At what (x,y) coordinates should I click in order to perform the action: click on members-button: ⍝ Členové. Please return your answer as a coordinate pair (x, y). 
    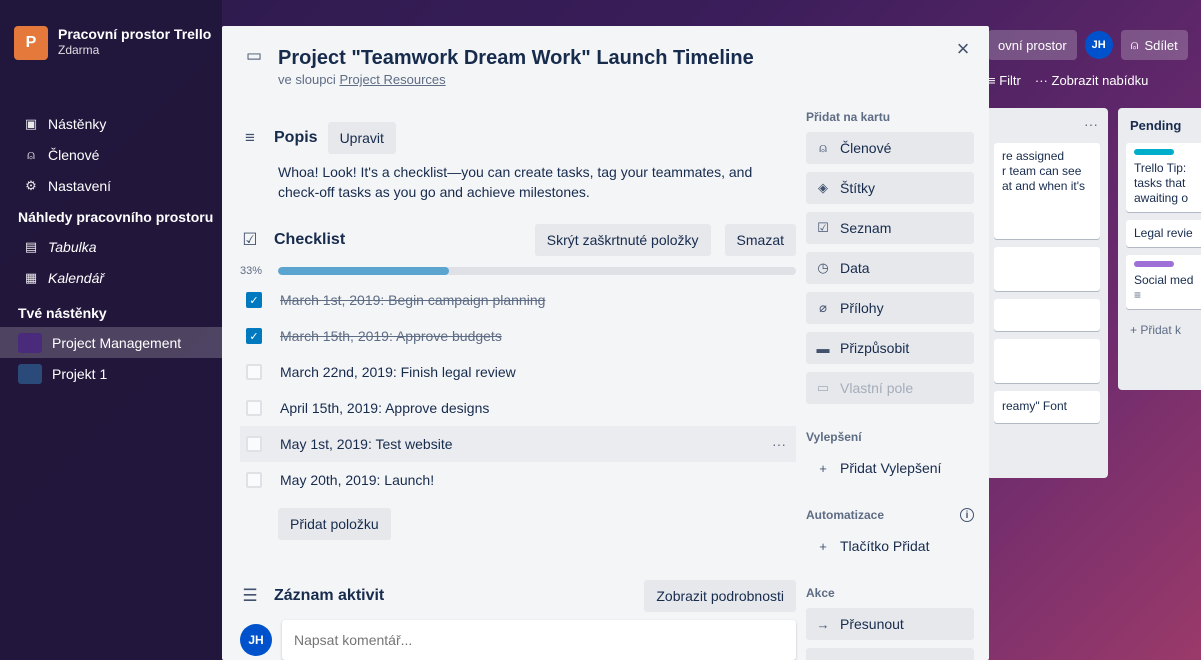
    Looking at the image, I should click on (890, 148).